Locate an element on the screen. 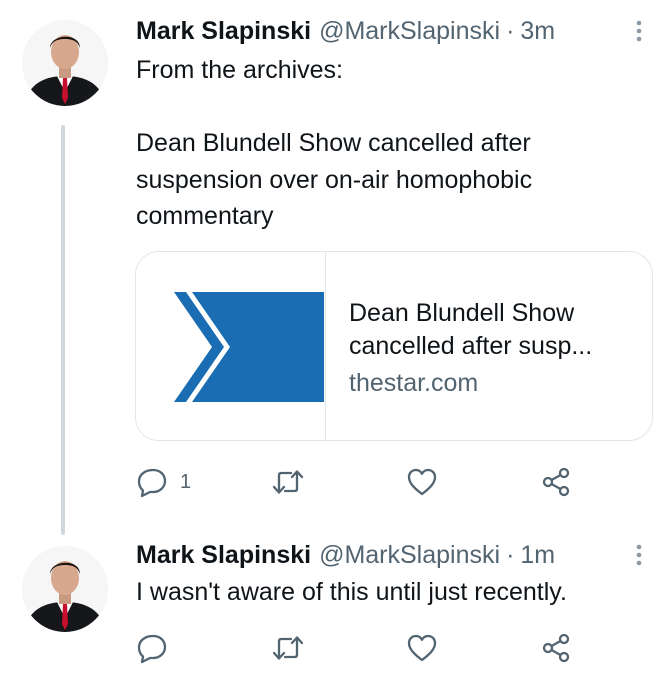  tweet-header: Mark Slapinski @MarkSlapinski · 1m is located at coordinates (392, 555).